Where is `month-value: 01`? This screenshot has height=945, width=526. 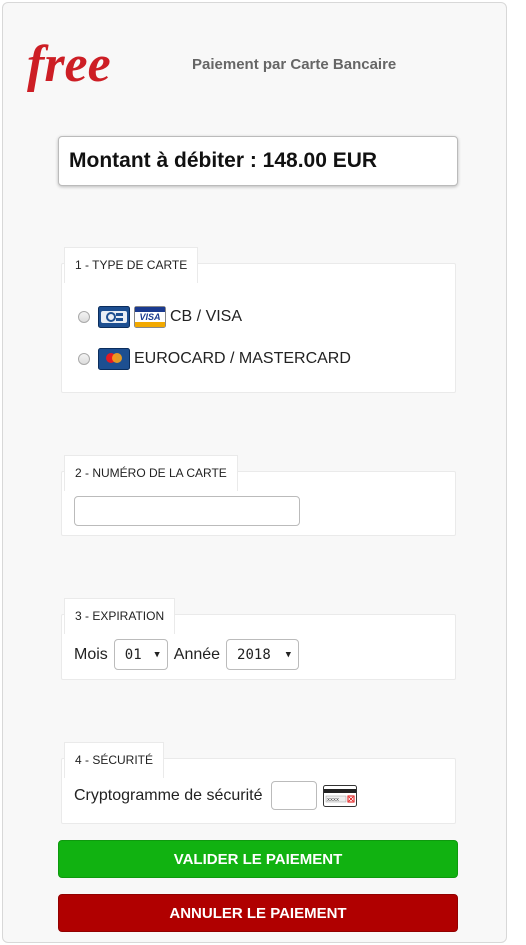 month-value: 01 is located at coordinates (133, 654).